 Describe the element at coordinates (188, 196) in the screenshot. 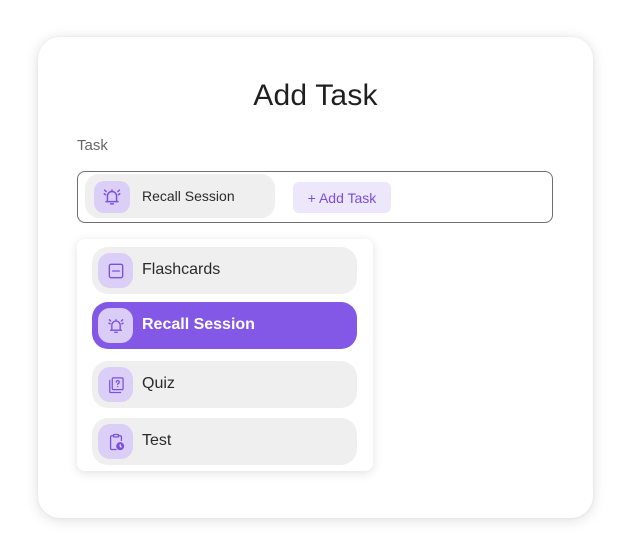

I see `selected-task-chip-label: Recall Session` at that location.